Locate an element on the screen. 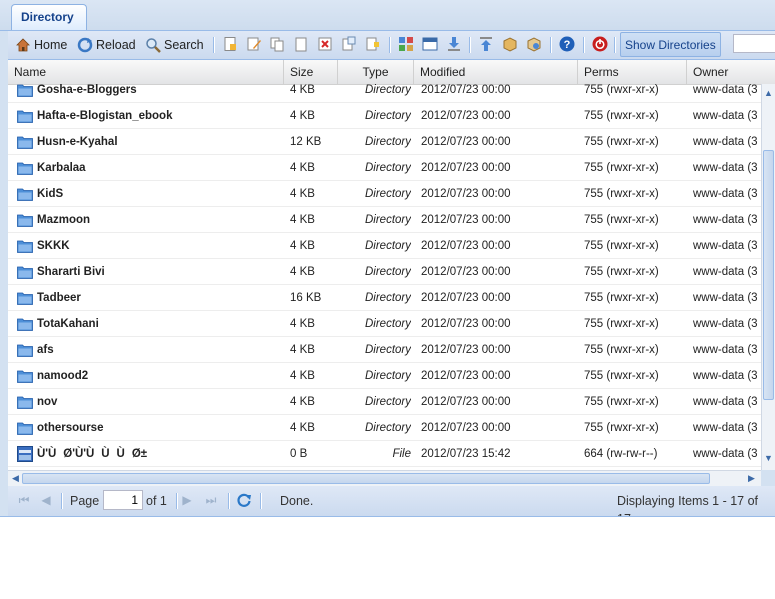 The height and width of the screenshot is (599, 775). column-header-name: Name is located at coordinates (146, 72).